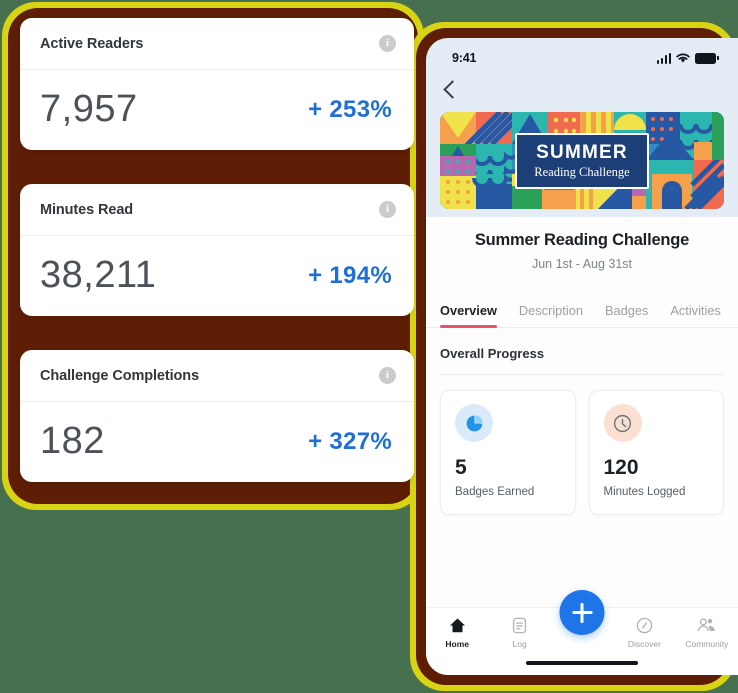 The width and height of the screenshot is (738, 693). Describe the element at coordinates (582, 662) in the screenshot. I see `home-indicator` at that location.